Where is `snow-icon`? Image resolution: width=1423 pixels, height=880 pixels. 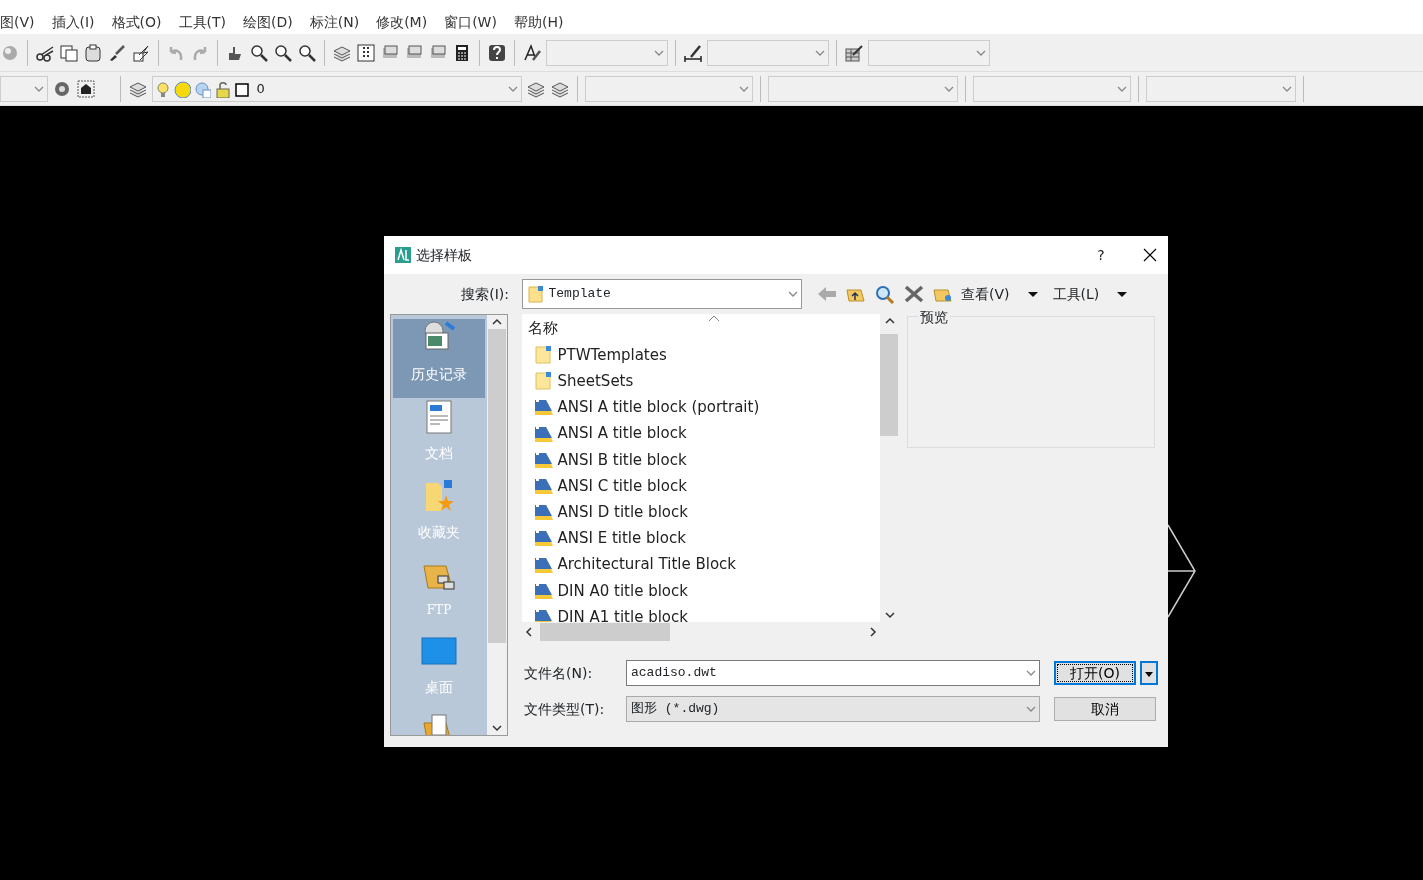 snow-icon is located at coordinates (202, 88).